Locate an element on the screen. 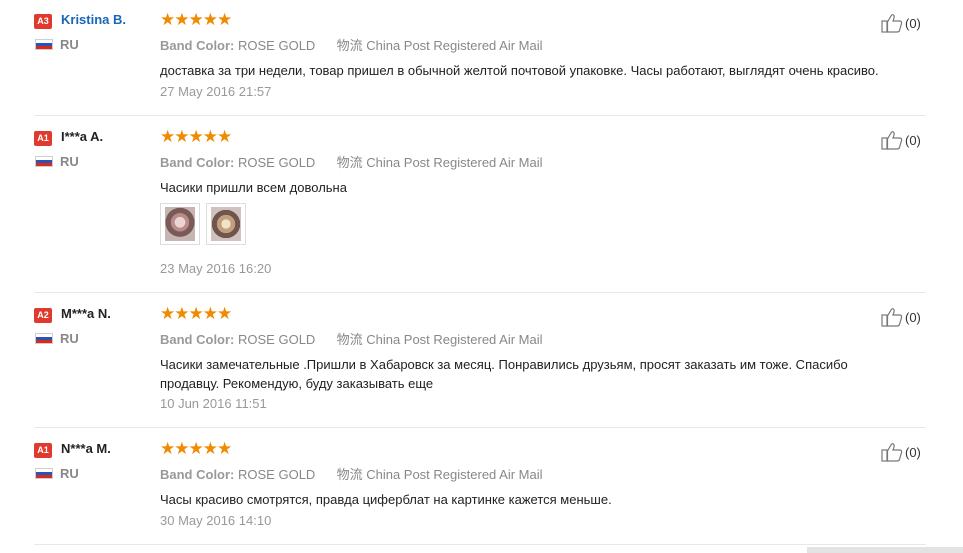 This screenshot has height=553, width=963. reviewer-name: N***a M. is located at coordinates (86, 448).